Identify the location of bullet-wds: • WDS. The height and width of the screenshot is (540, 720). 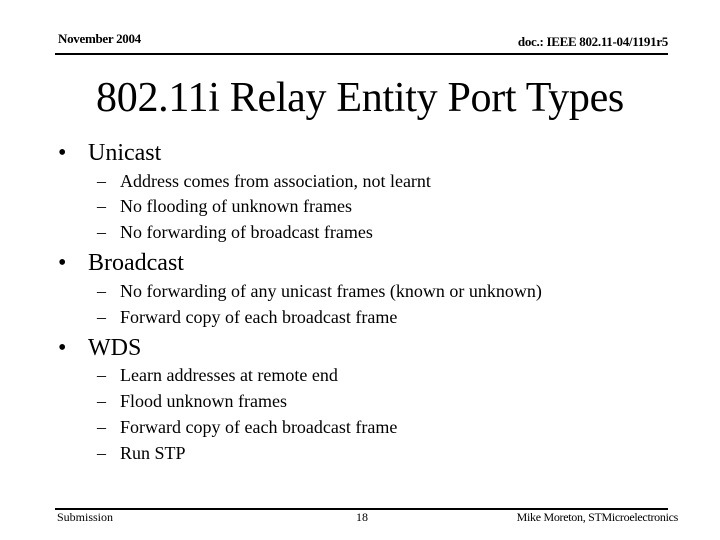
(99, 348).